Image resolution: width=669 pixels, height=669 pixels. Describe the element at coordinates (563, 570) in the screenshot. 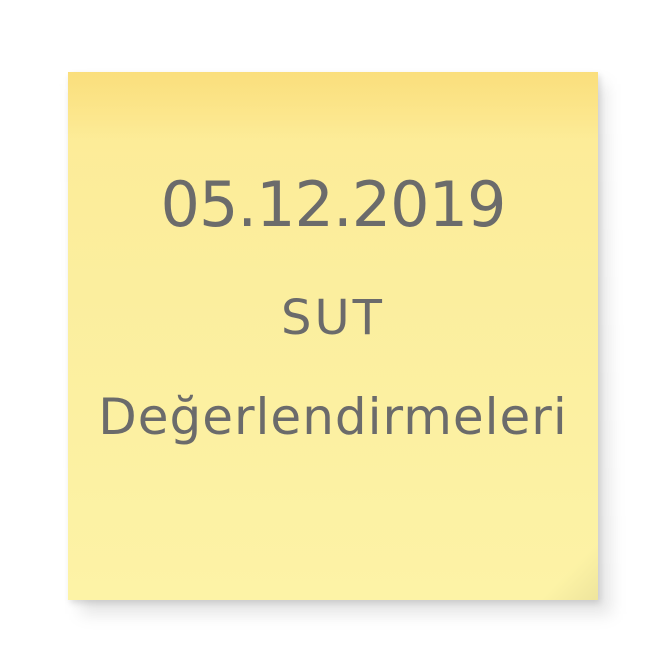

I see `sticky-note-curl` at that location.